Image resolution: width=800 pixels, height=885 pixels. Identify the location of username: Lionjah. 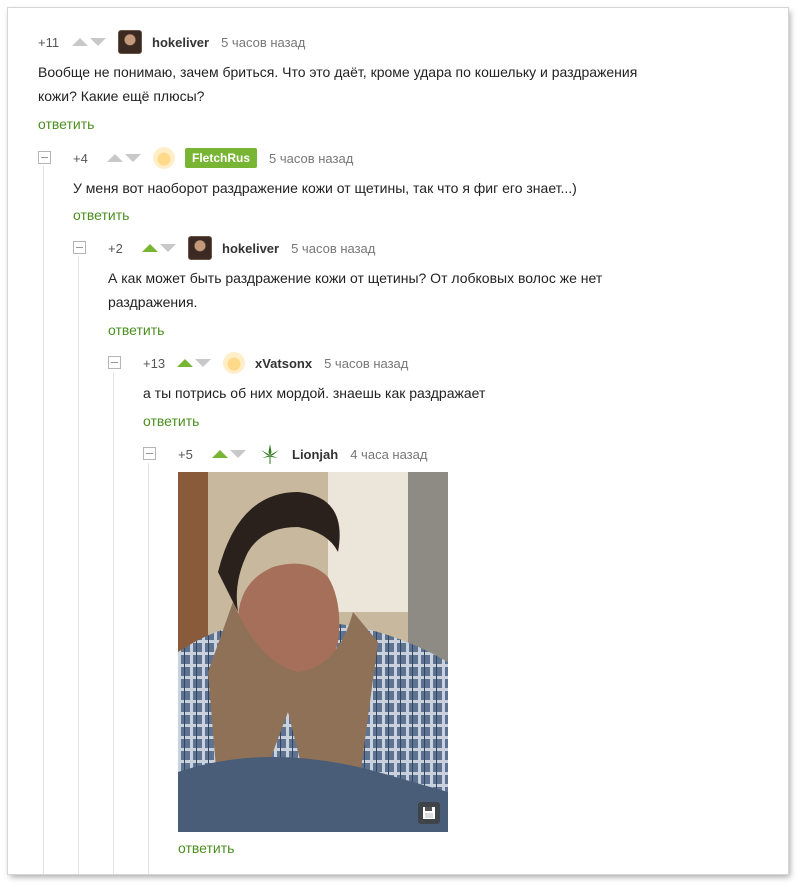
(315, 454).